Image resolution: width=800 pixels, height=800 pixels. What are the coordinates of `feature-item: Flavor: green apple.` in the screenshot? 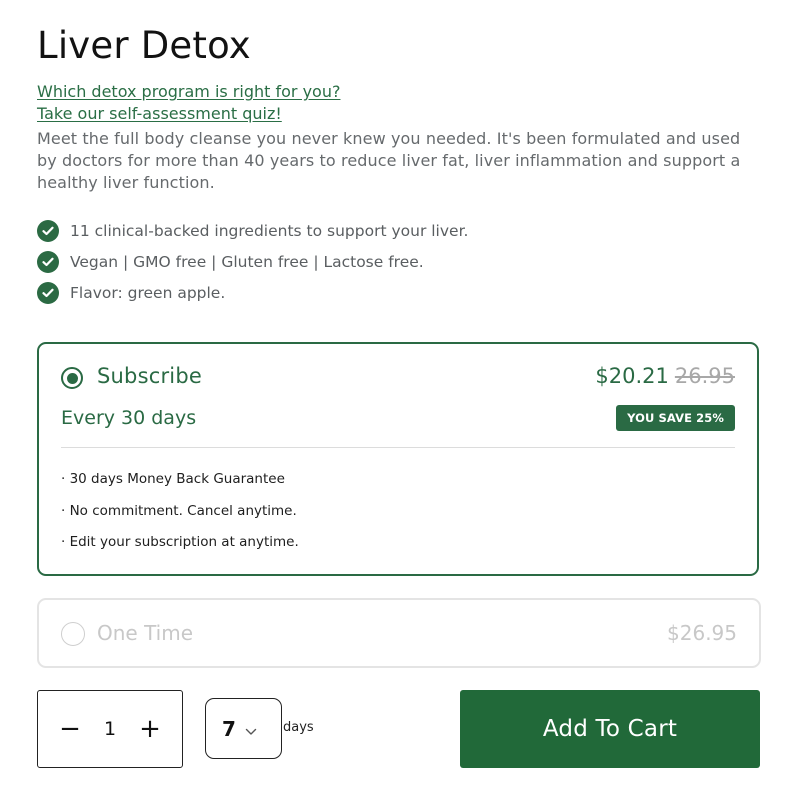 It's located at (399, 292).